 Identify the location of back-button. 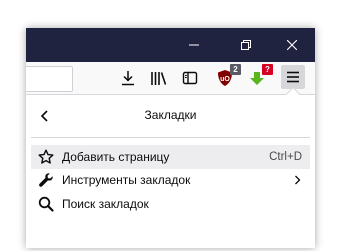
(45, 116).